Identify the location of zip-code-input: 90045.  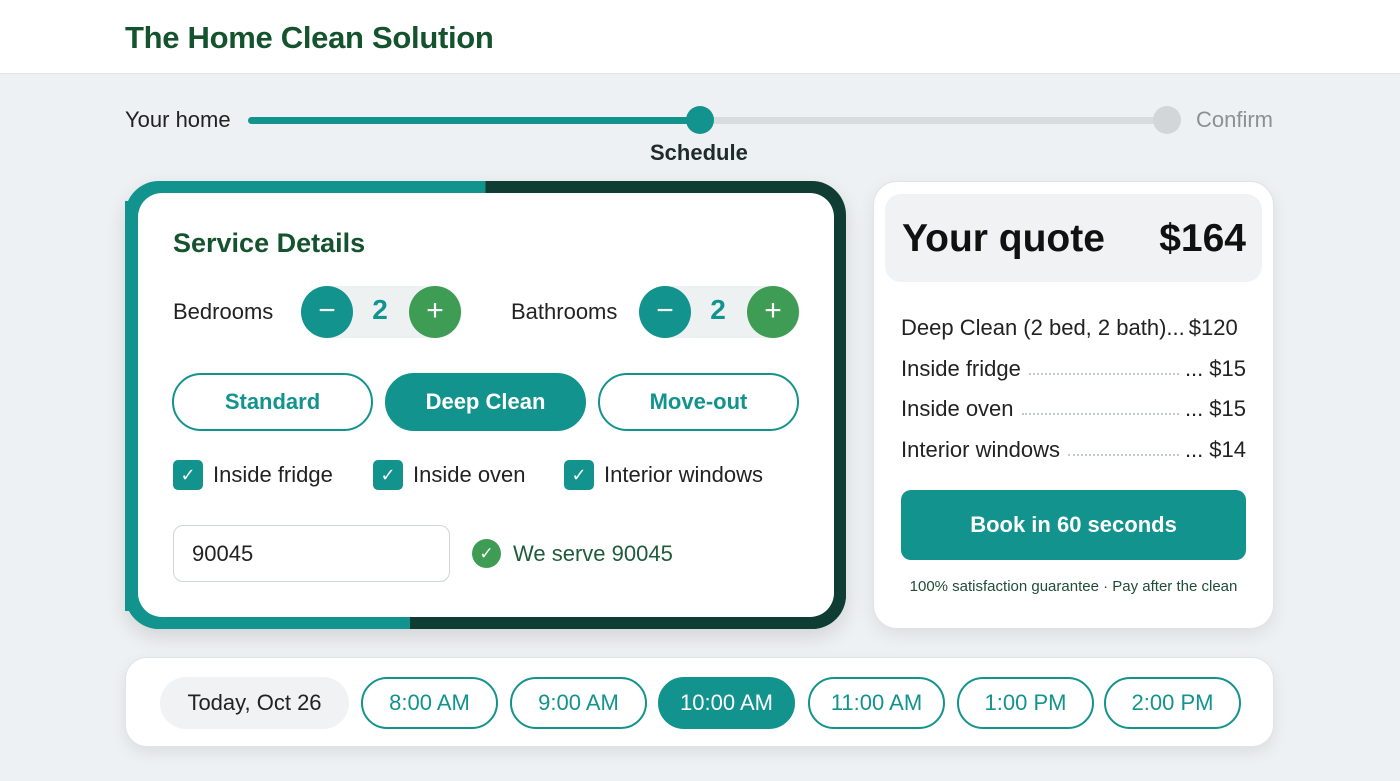
(311, 553).